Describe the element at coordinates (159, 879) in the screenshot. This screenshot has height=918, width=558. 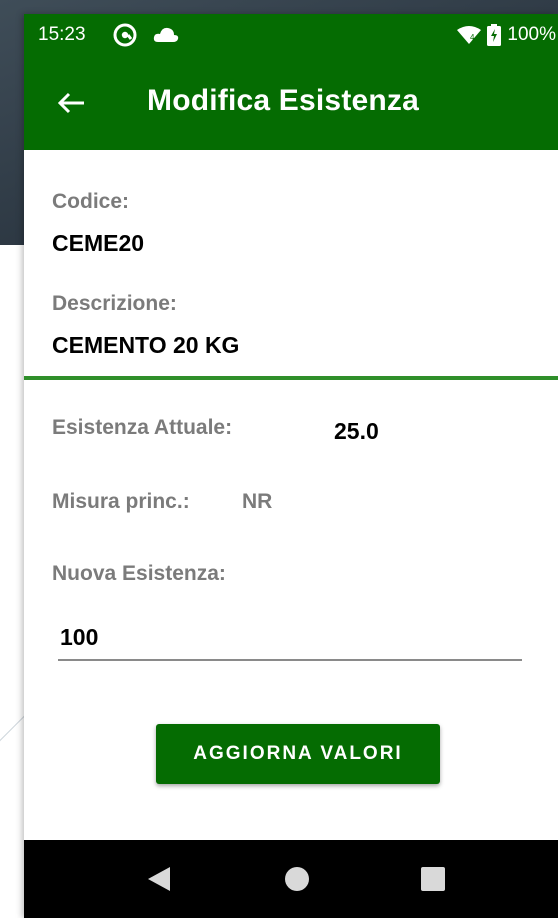
I see `back-triangle-icon` at that location.